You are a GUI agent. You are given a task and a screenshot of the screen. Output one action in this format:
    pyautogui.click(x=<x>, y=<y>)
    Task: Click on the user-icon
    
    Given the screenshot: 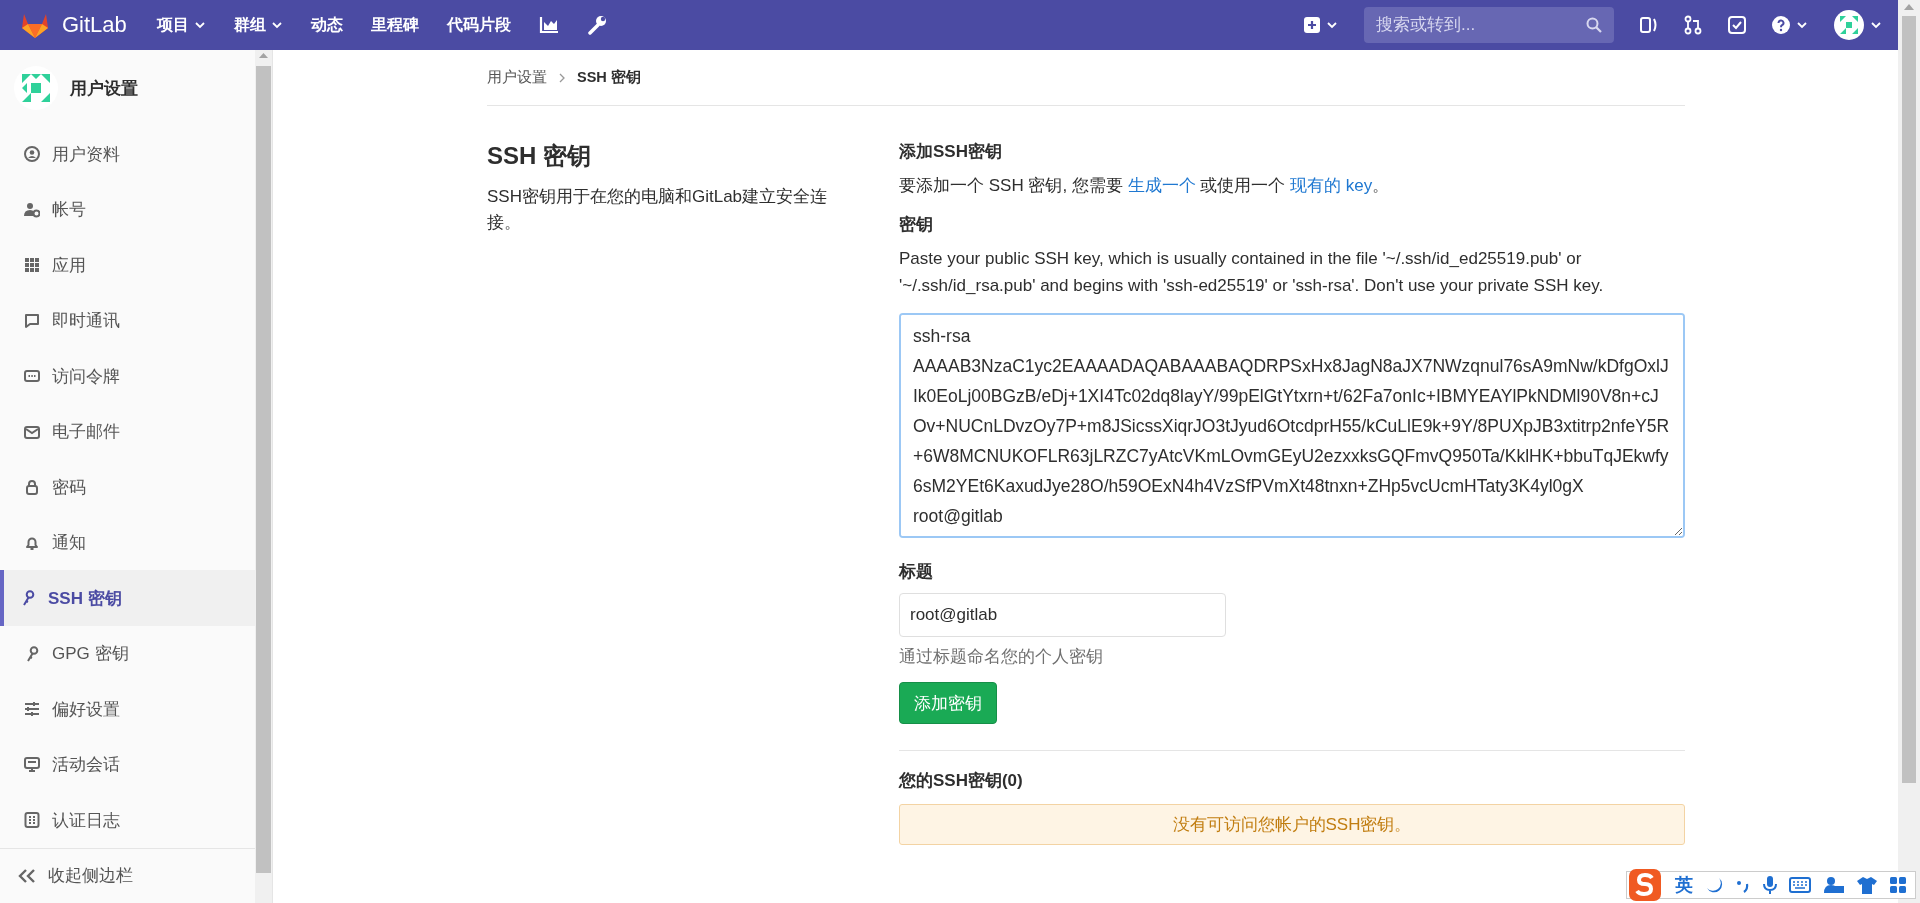 What is the action you would take?
    pyautogui.click(x=1834, y=885)
    